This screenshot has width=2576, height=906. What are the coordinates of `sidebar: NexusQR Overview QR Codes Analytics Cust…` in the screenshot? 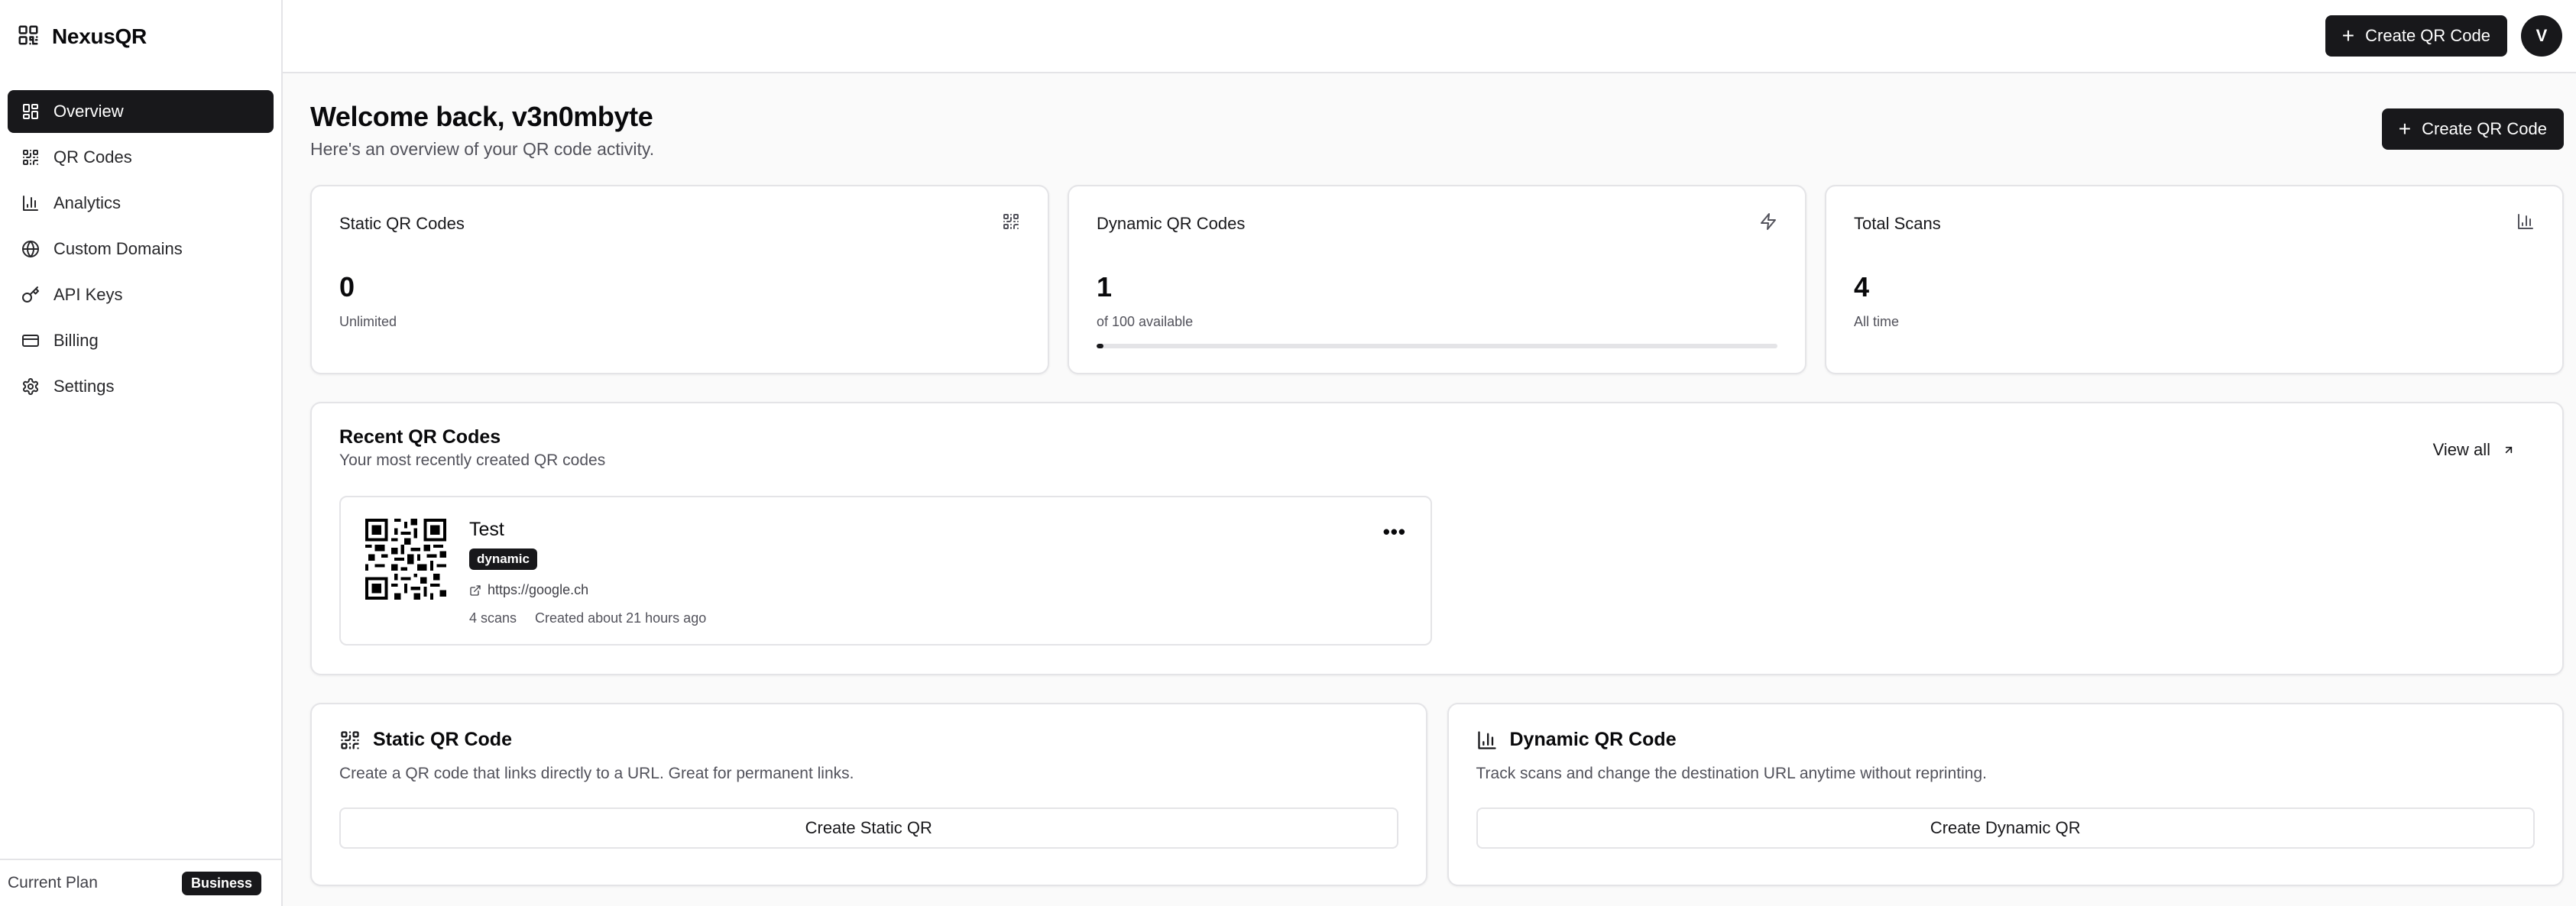 It's located at (141, 453).